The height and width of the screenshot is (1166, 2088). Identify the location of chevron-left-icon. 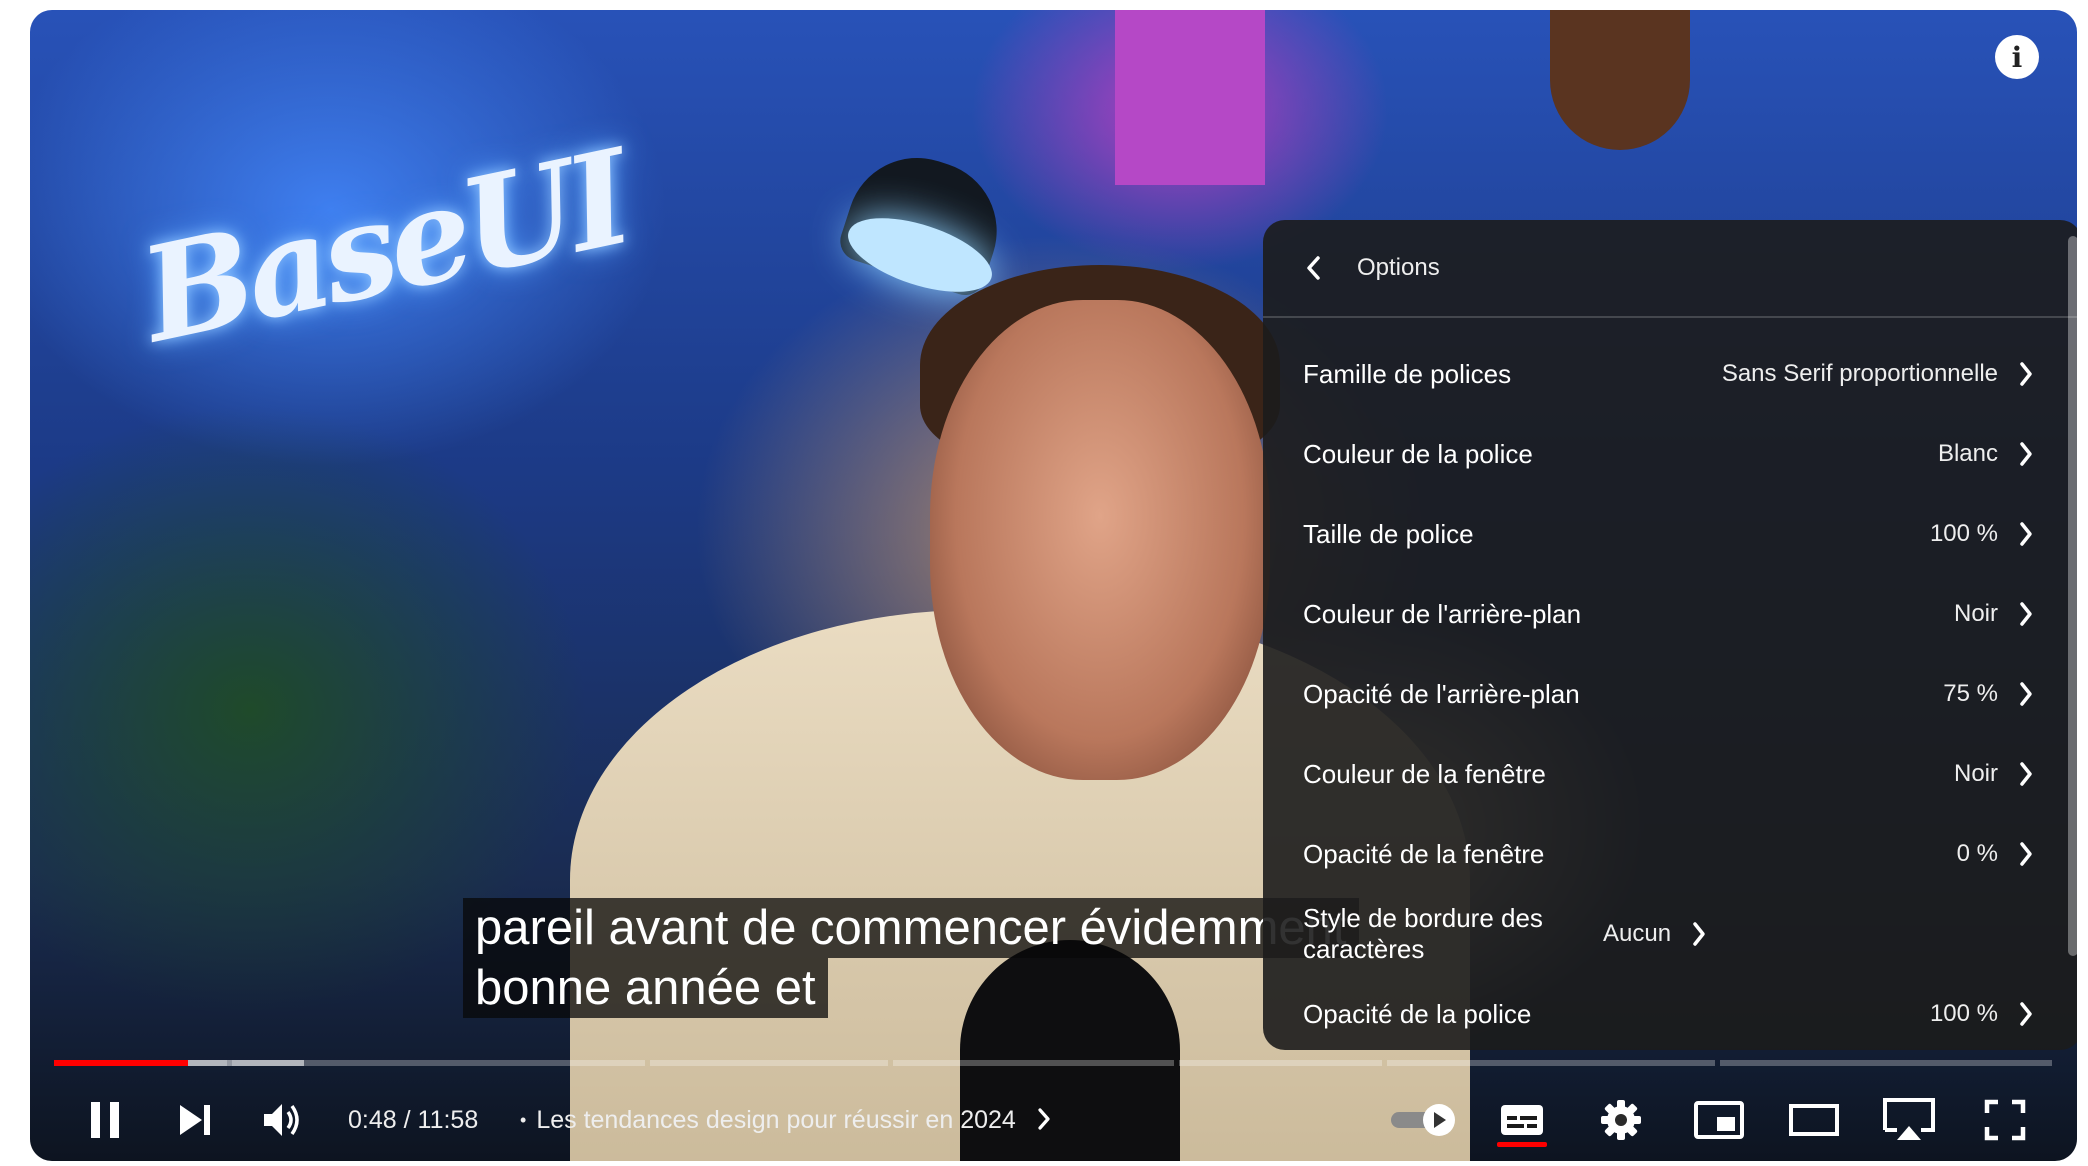
(1316, 268).